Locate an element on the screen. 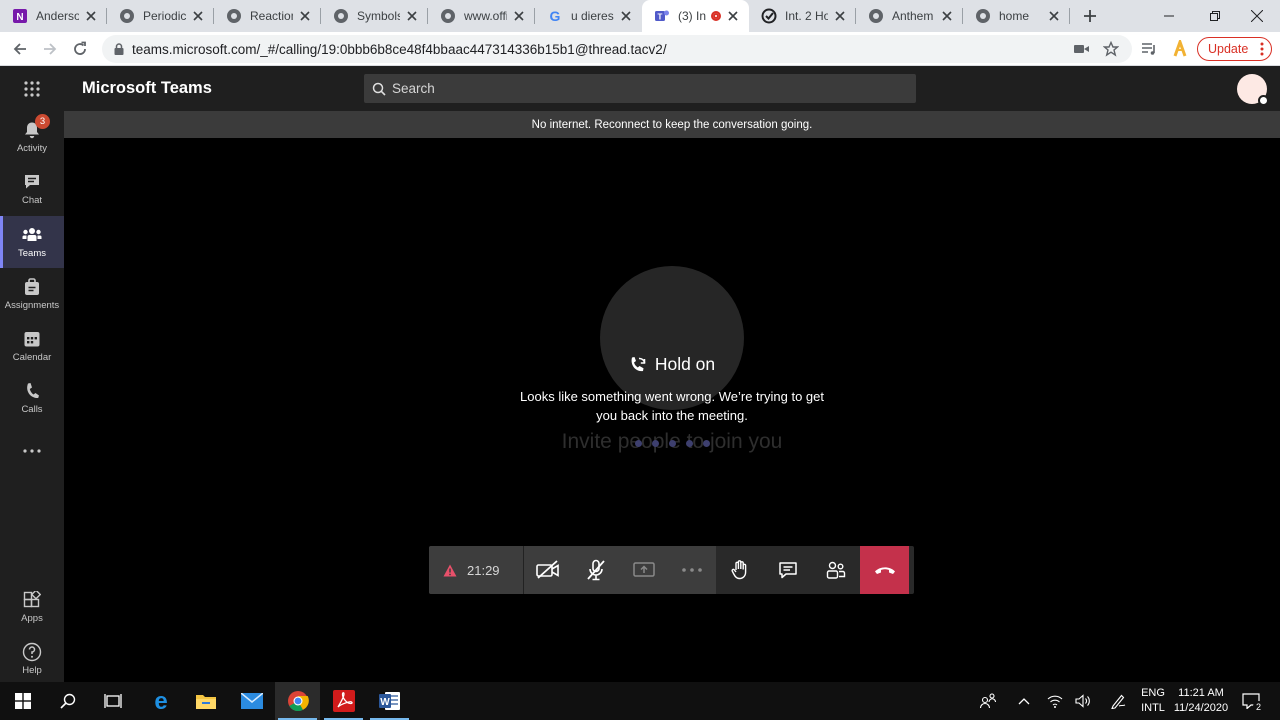  browser-tab: Reaction is located at coordinates (267, 16).